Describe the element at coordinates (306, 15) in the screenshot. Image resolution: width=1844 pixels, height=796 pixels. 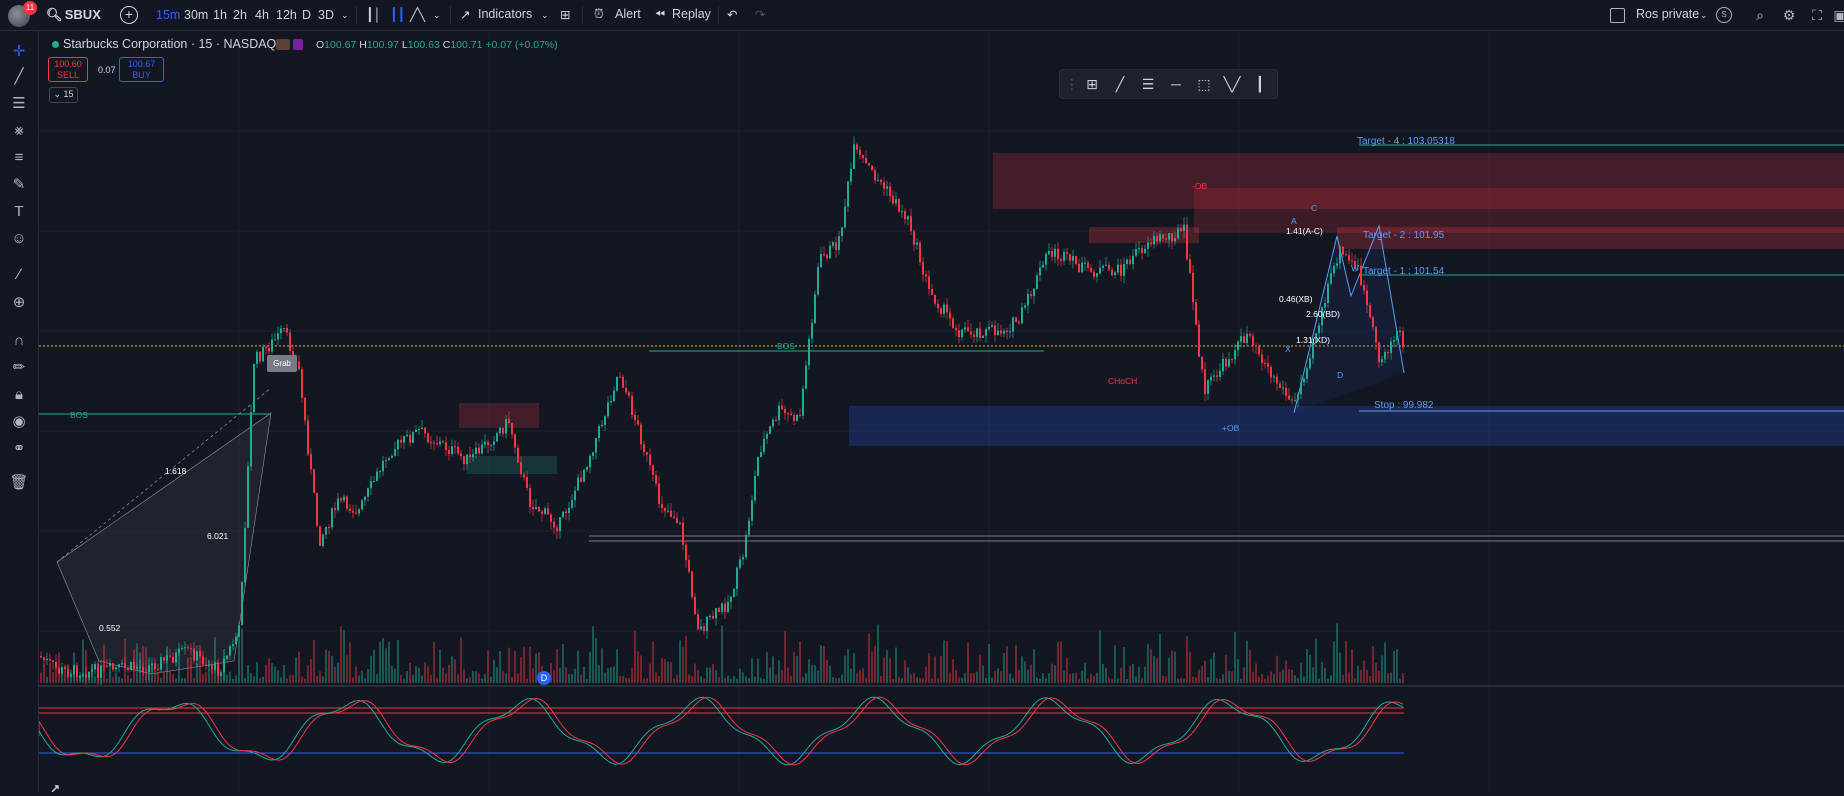
I see `interval-d: D` at that location.